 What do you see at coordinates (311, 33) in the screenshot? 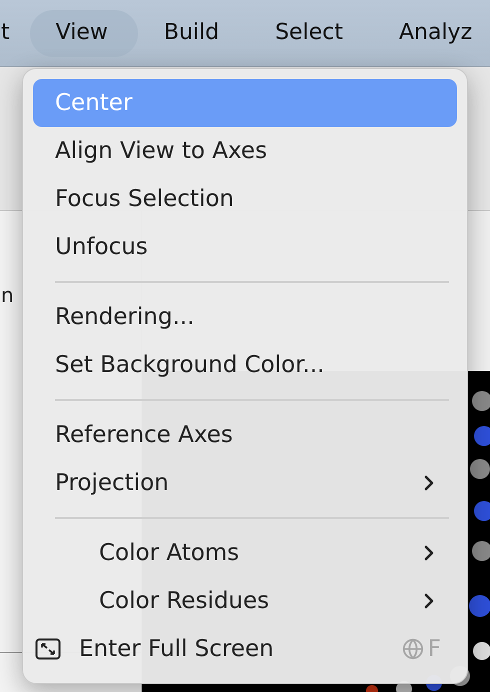
I see `menu-bar-item: Select` at bounding box center [311, 33].